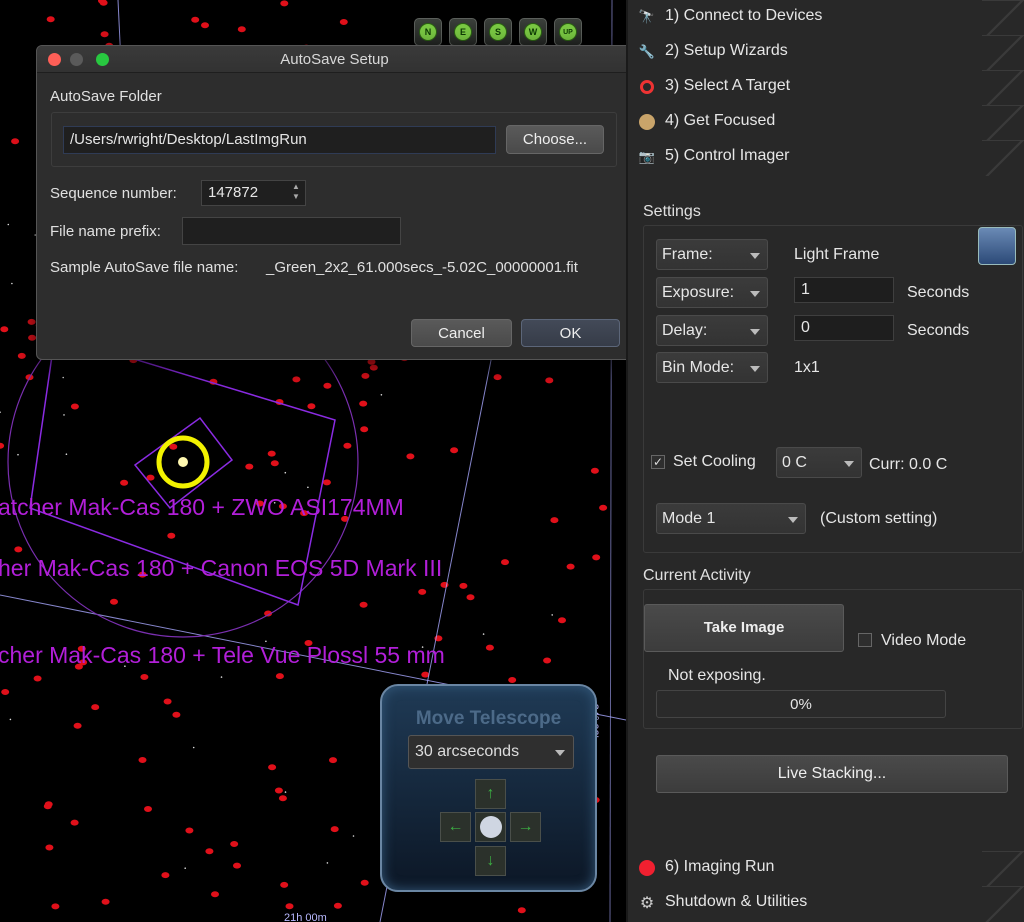 The height and width of the screenshot is (922, 1024). Describe the element at coordinates (455, 827) in the screenshot. I see `move-left-button: ←` at that location.